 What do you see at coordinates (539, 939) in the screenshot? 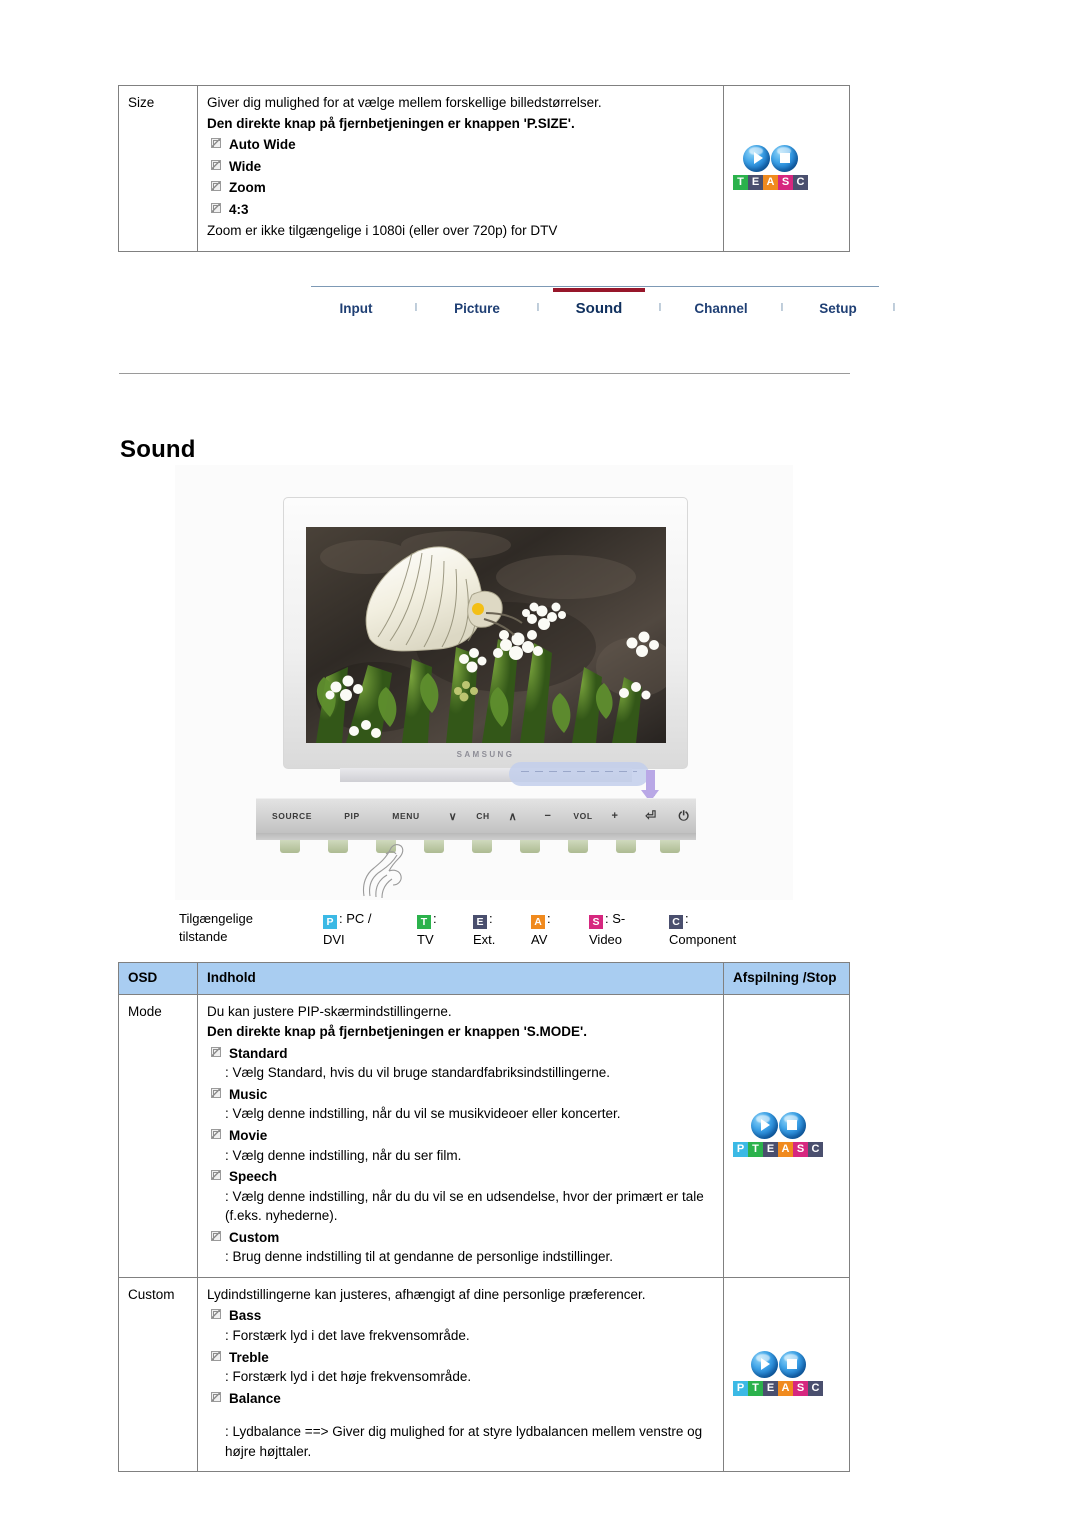
I see `legend-mode-text2: AV` at bounding box center [539, 939].